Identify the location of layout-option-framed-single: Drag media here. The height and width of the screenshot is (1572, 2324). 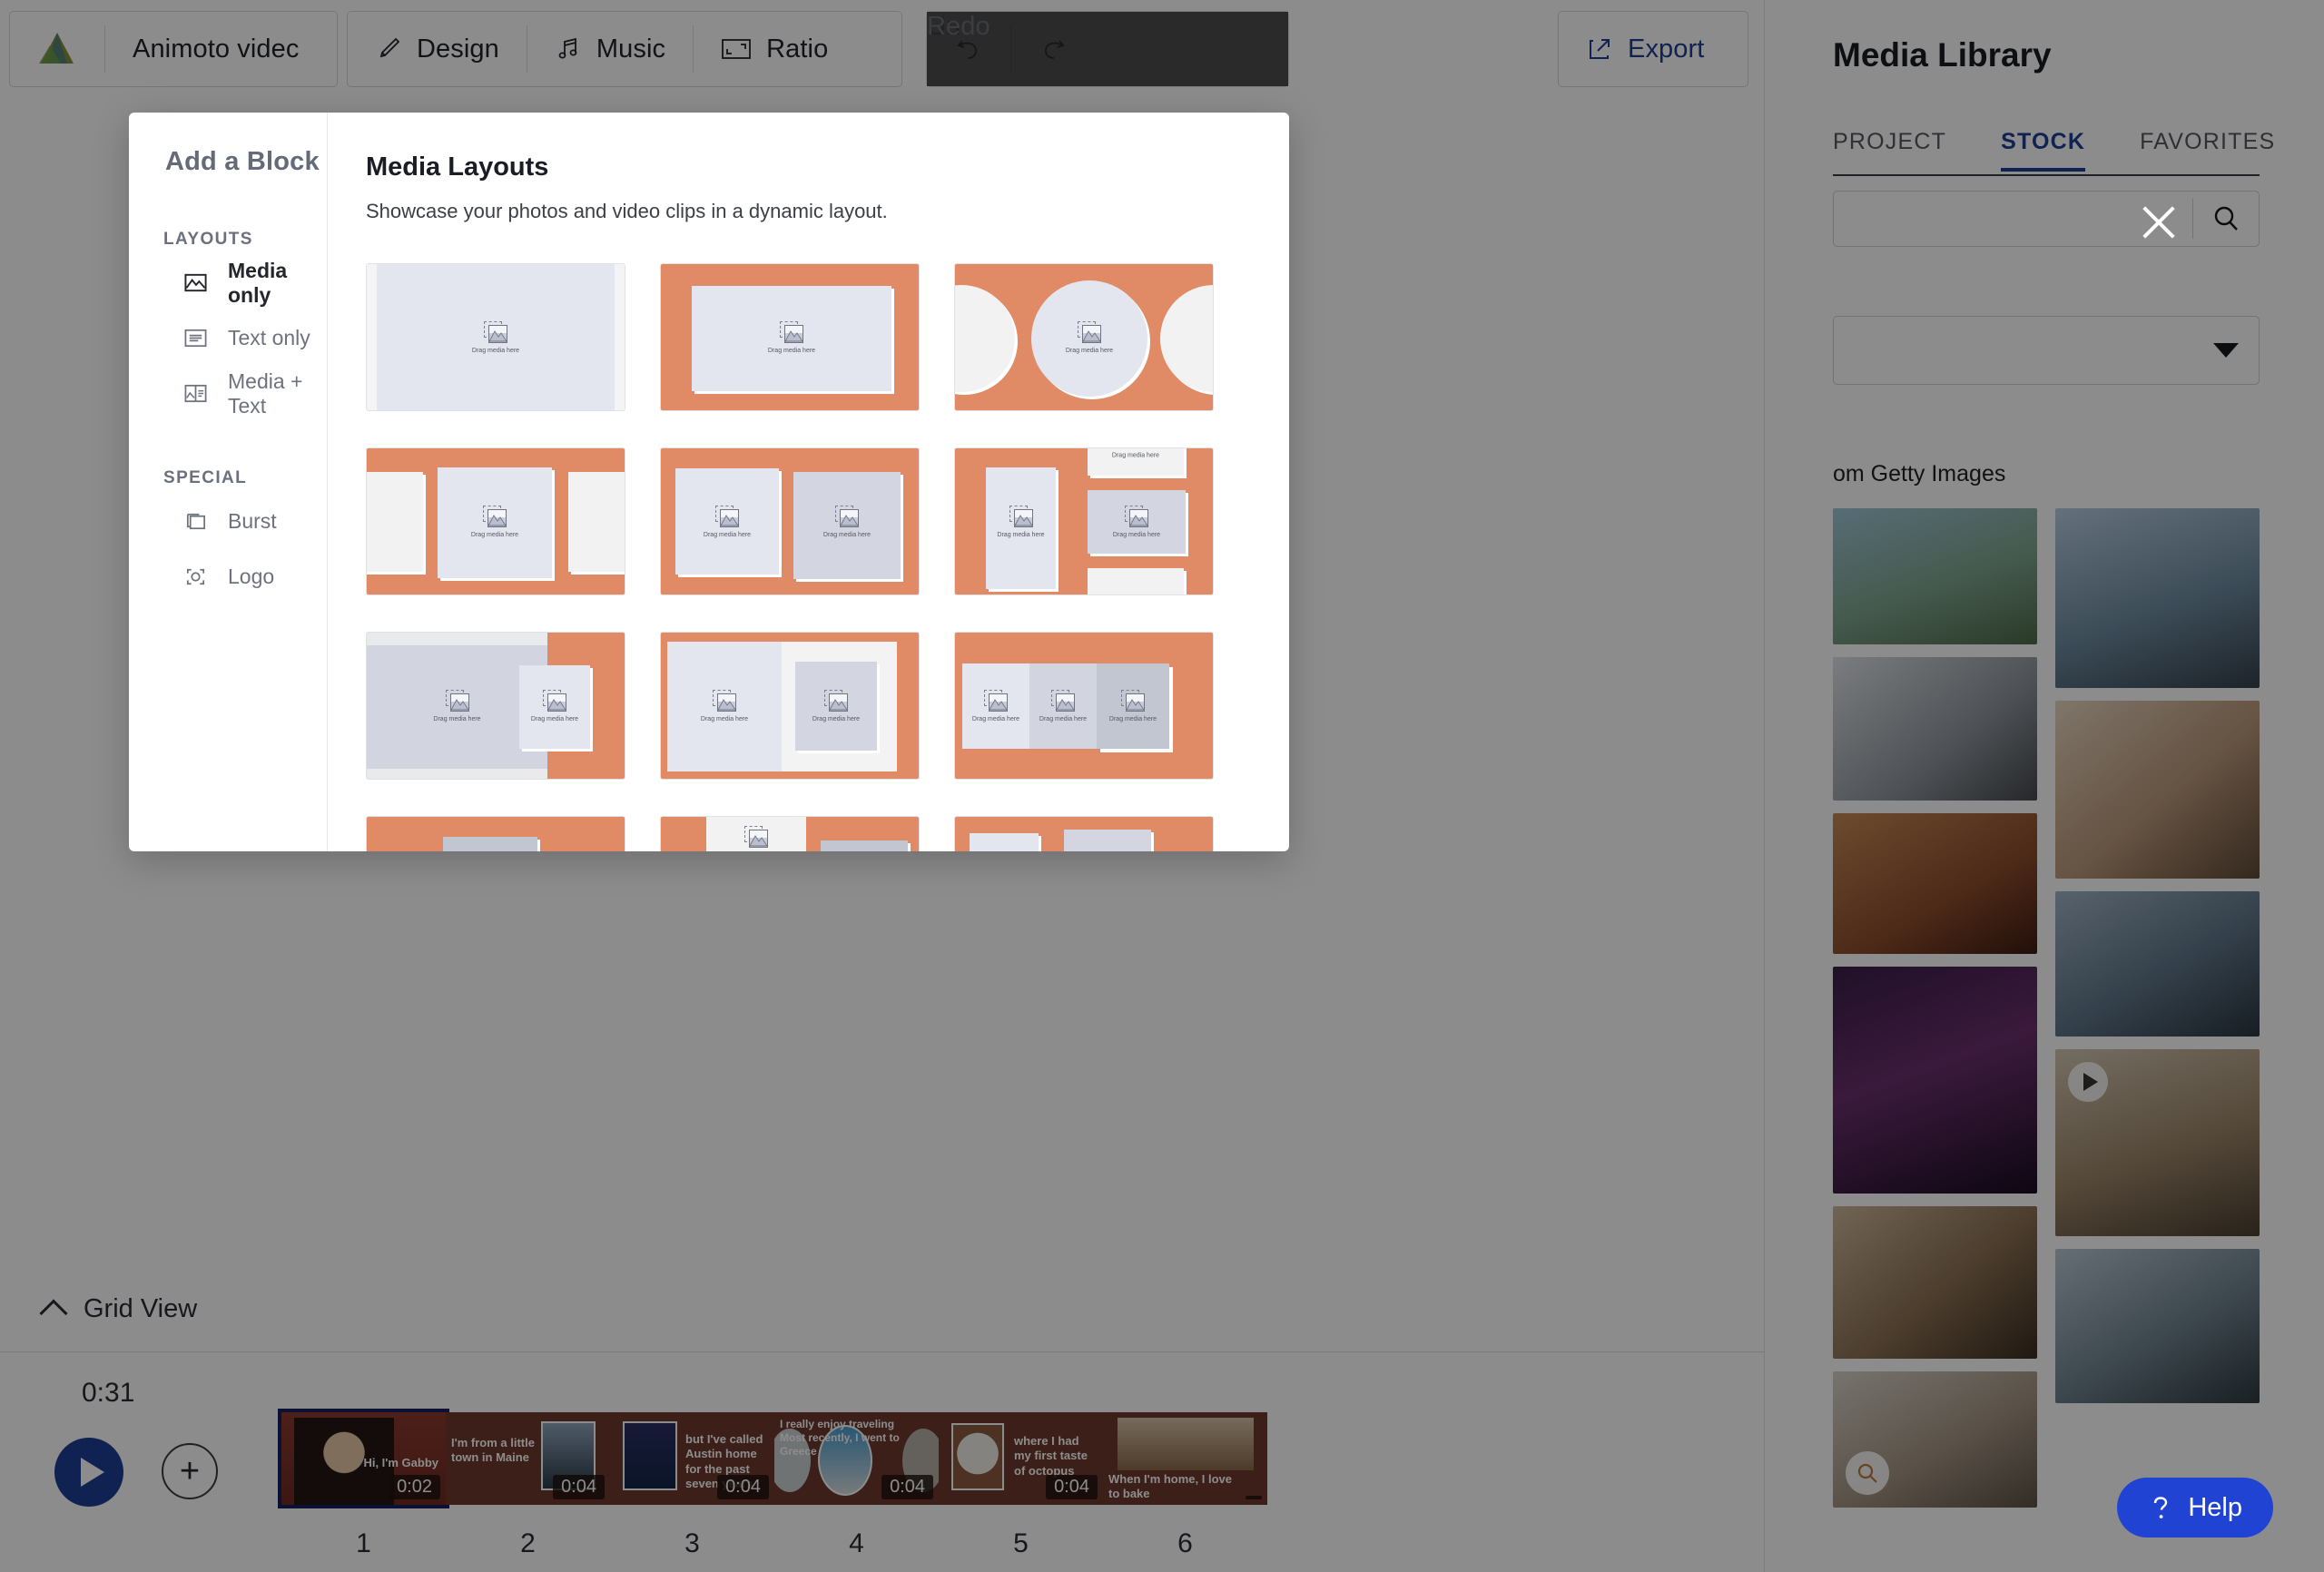
(790, 337).